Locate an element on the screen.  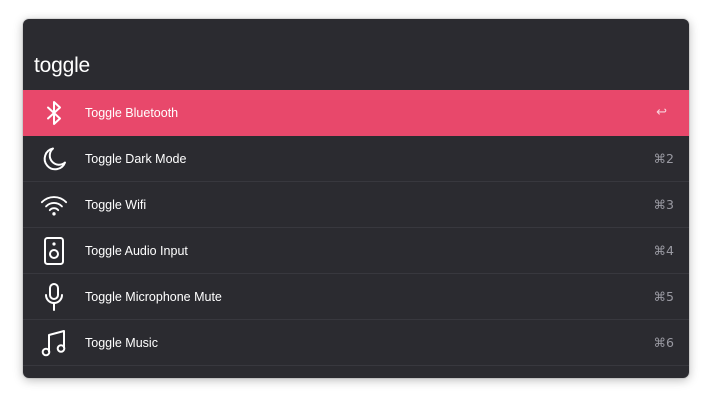
result-label: Toggle Wifi is located at coordinates (116, 205).